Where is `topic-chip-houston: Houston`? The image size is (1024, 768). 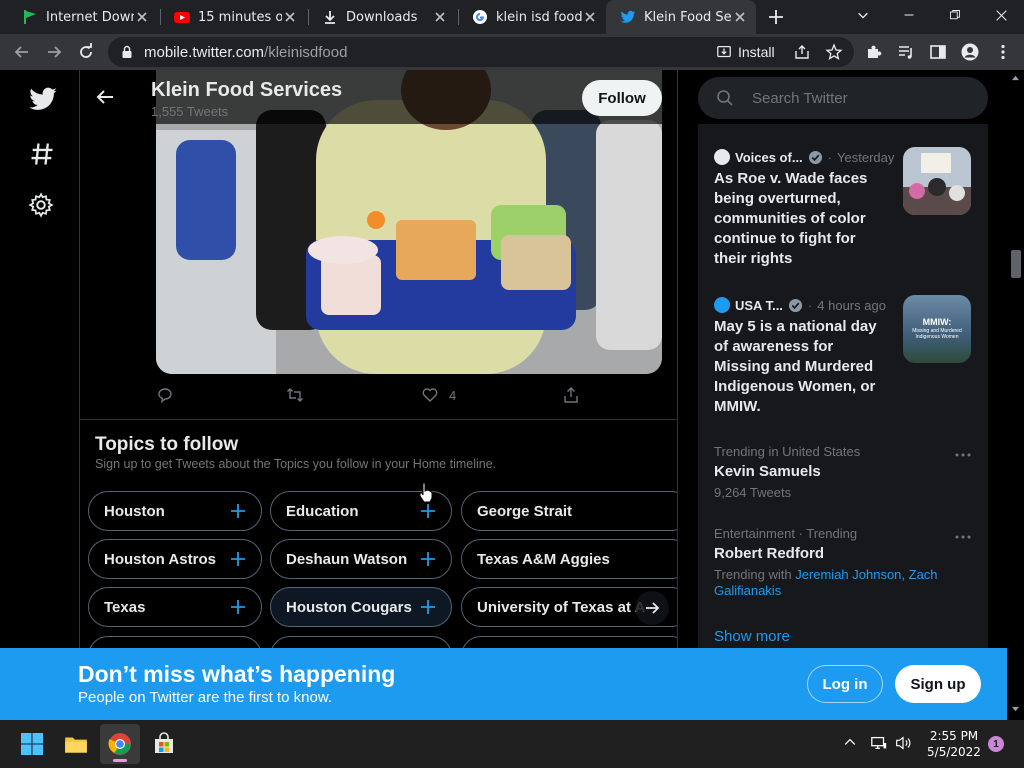
topic-chip-houston: Houston is located at coordinates (175, 511).